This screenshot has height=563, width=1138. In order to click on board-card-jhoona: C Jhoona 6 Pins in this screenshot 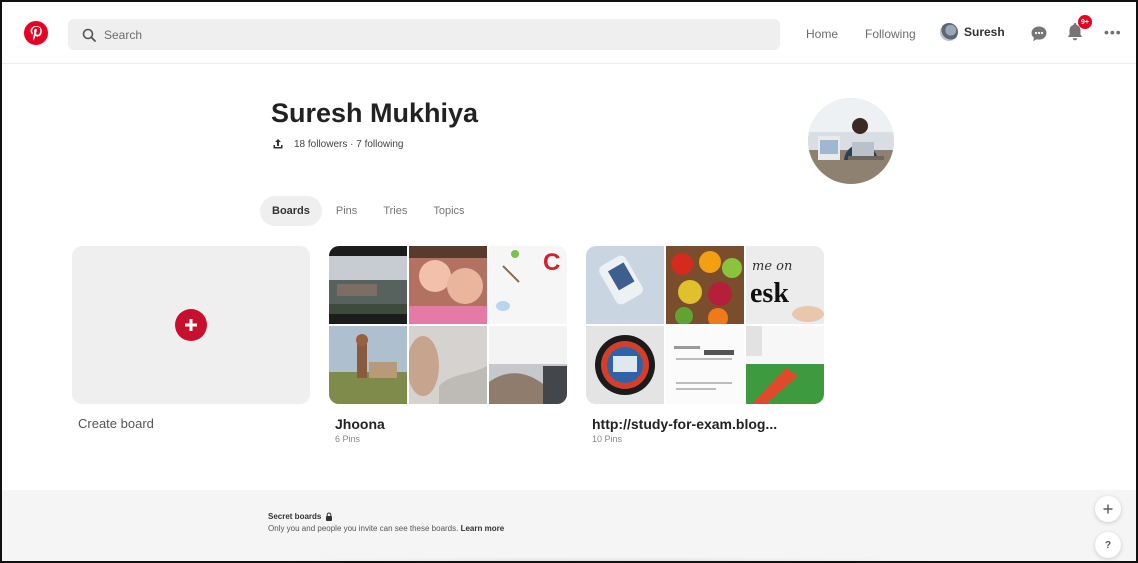, I will do `click(448, 345)`.